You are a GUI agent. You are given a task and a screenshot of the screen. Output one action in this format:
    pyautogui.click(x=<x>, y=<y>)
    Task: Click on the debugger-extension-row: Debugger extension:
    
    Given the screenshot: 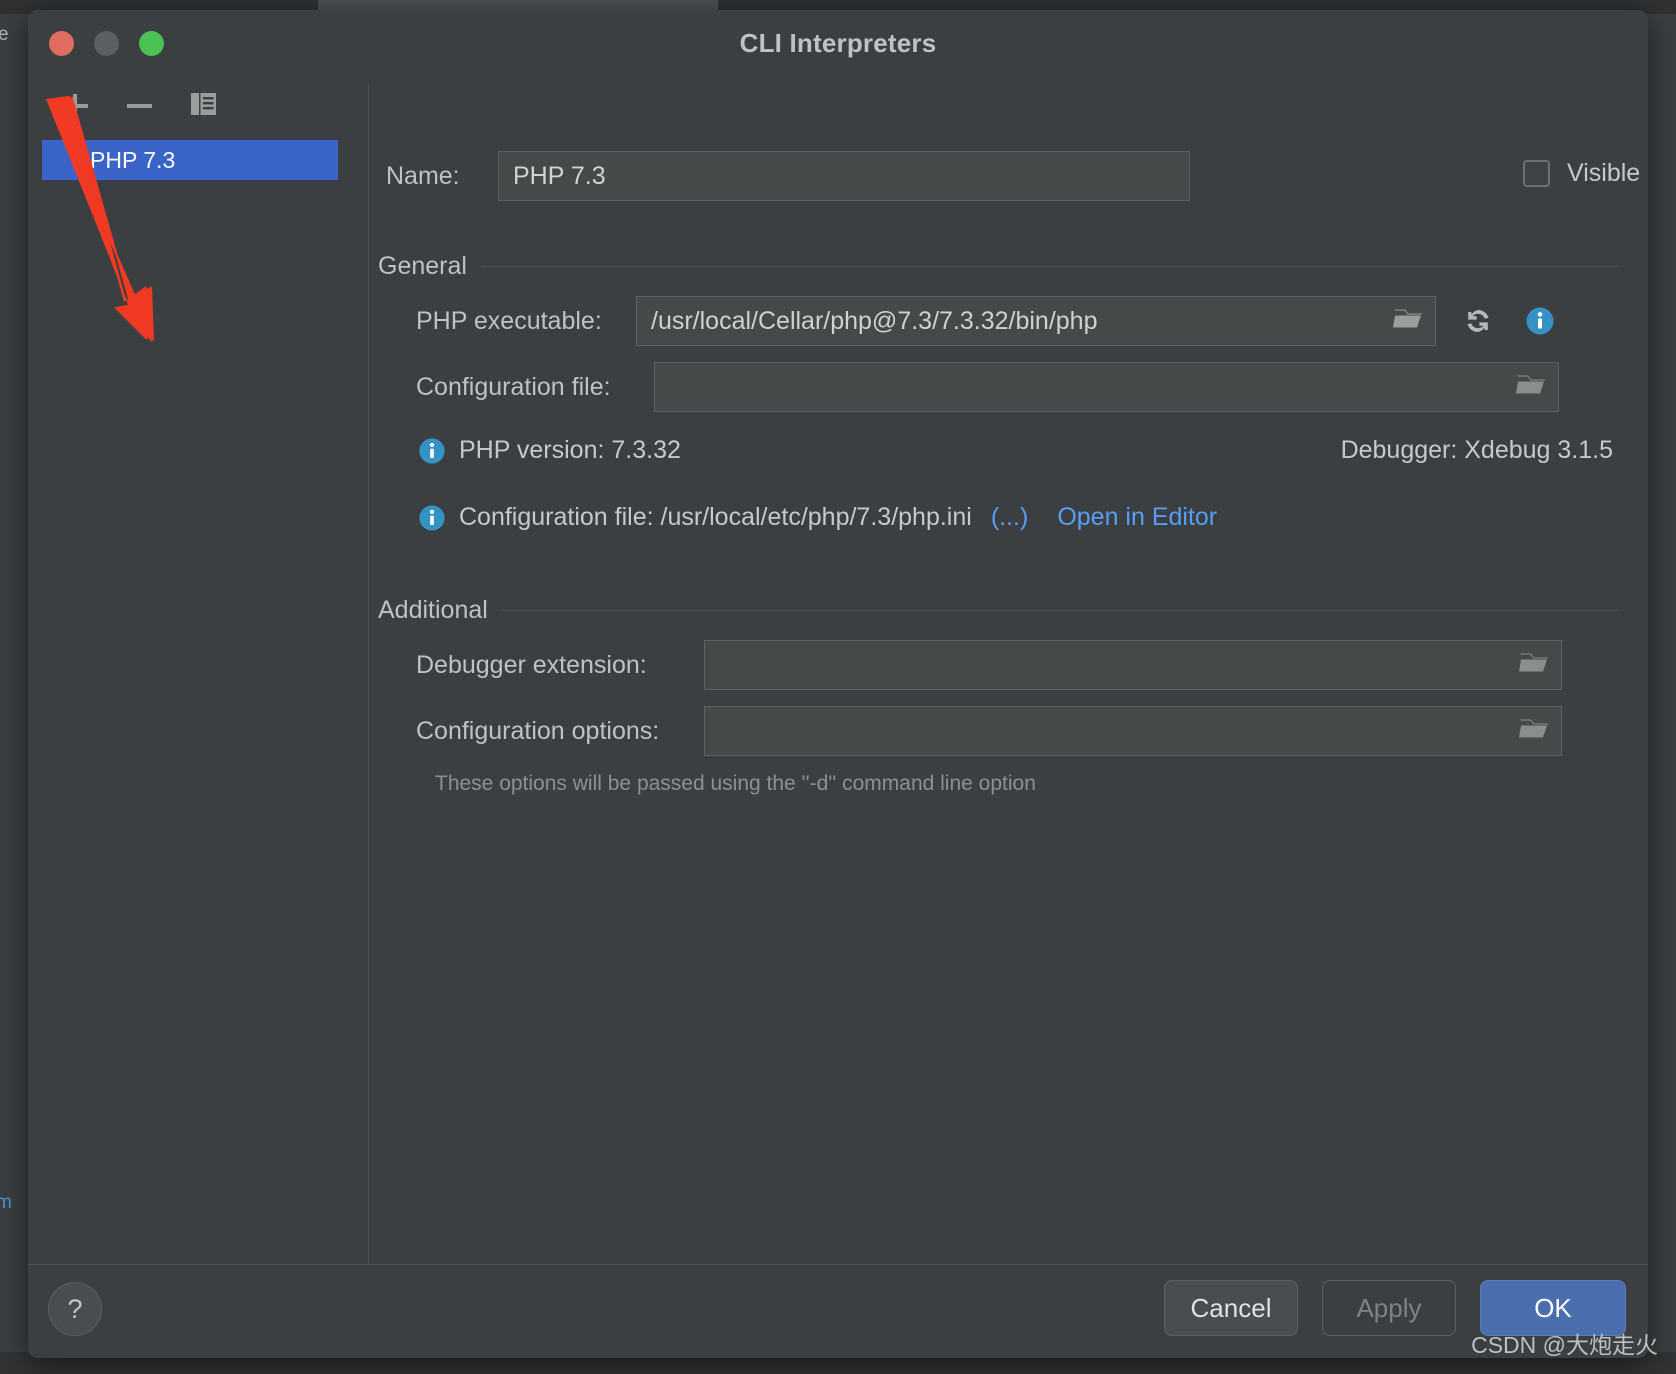 What is the action you would take?
    pyautogui.click(x=989, y=665)
    